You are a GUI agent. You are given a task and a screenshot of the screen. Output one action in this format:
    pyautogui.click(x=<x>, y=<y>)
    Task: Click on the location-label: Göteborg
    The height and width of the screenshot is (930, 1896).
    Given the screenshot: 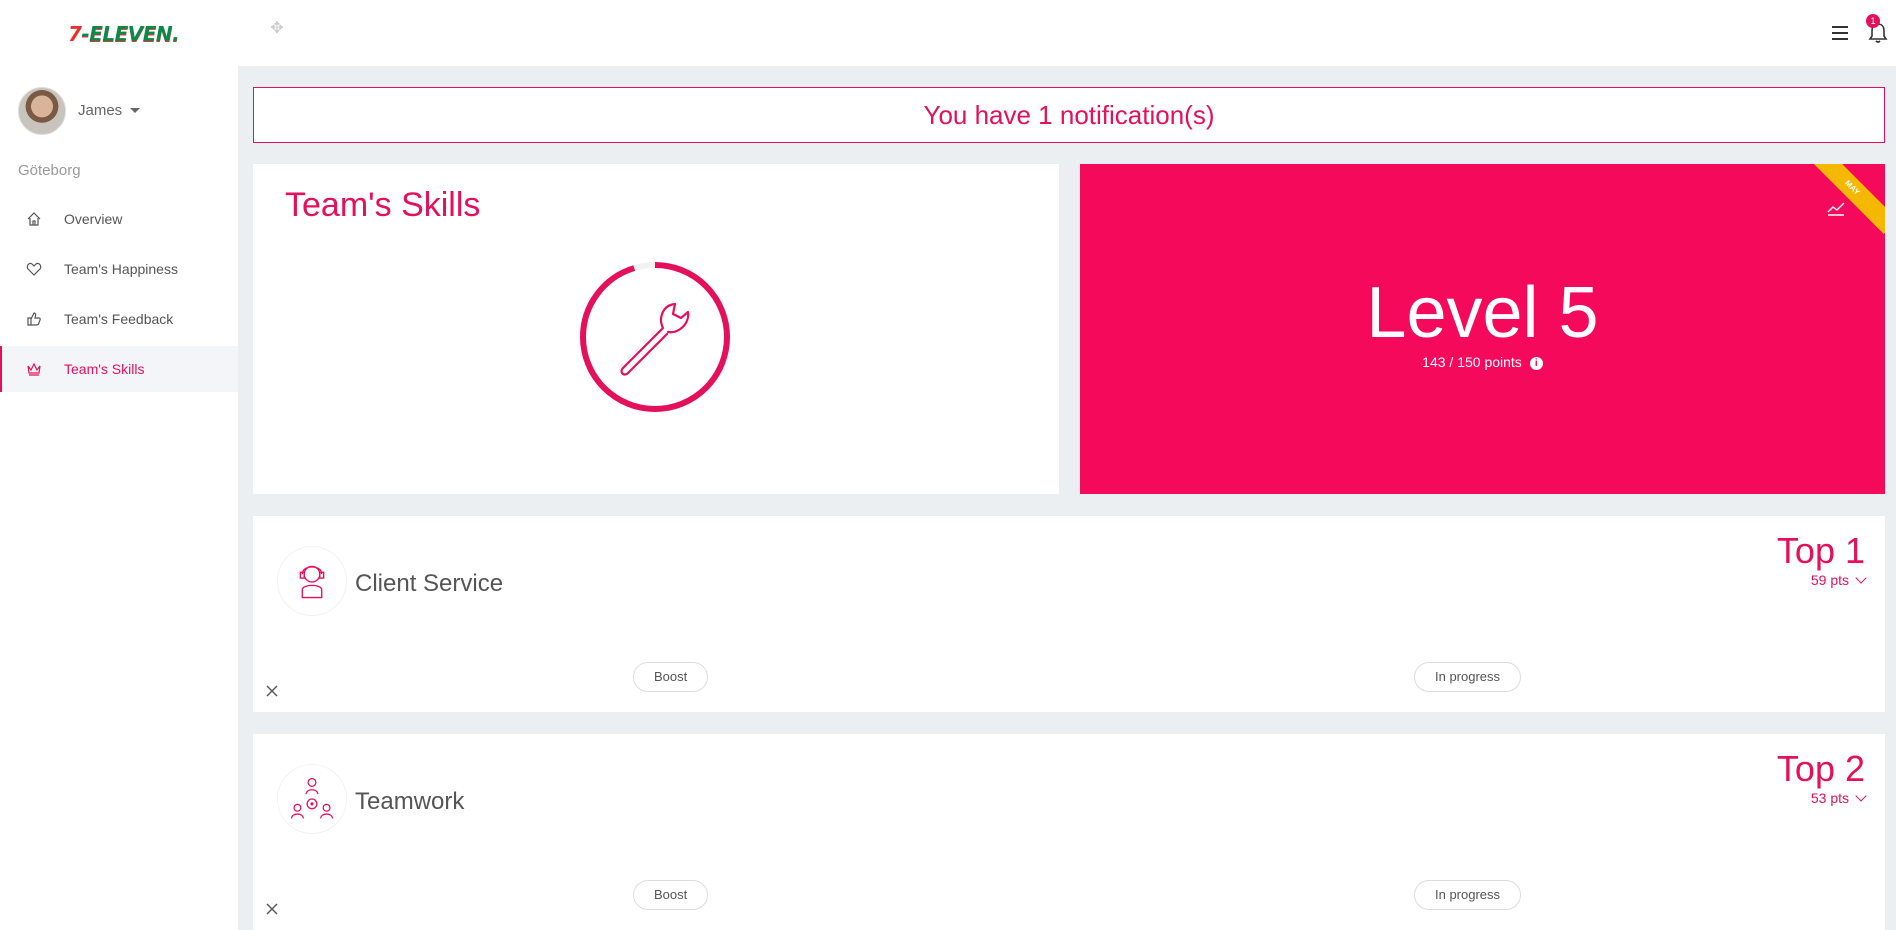 What is the action you would take?
    pyautogui.click(x=49, y=170)
    